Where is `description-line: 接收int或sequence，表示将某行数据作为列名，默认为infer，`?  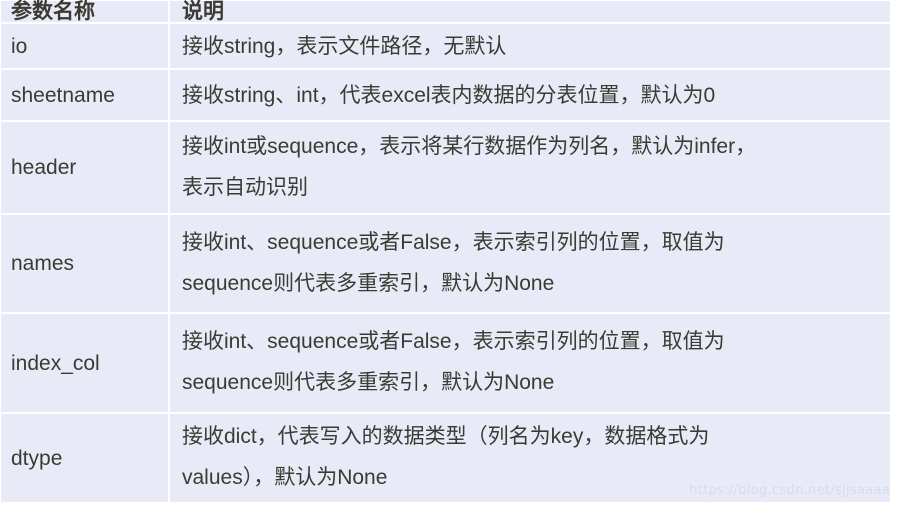 description-line: 接收int或sequence，表示将某行数据作为列名，默认为infer， is located at coordinates (469, 146).